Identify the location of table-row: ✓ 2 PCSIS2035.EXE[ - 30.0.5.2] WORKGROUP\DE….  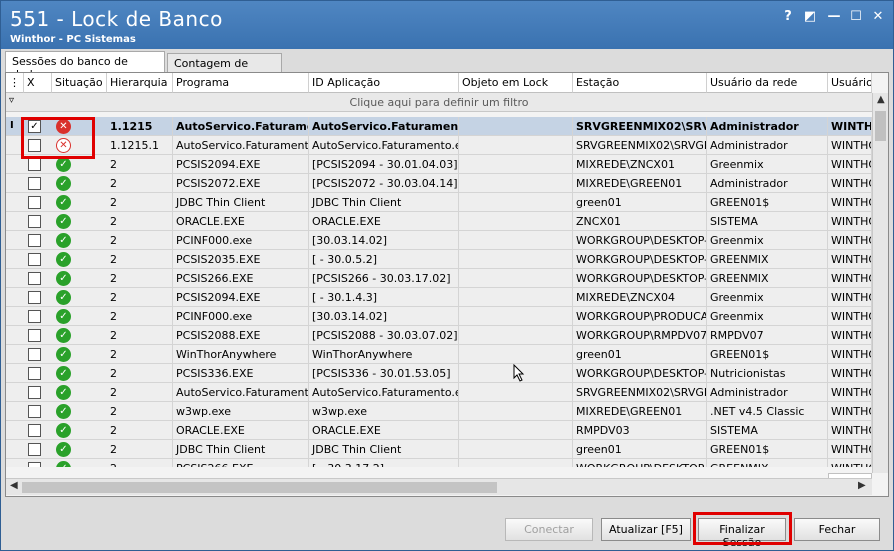
(439, 259).